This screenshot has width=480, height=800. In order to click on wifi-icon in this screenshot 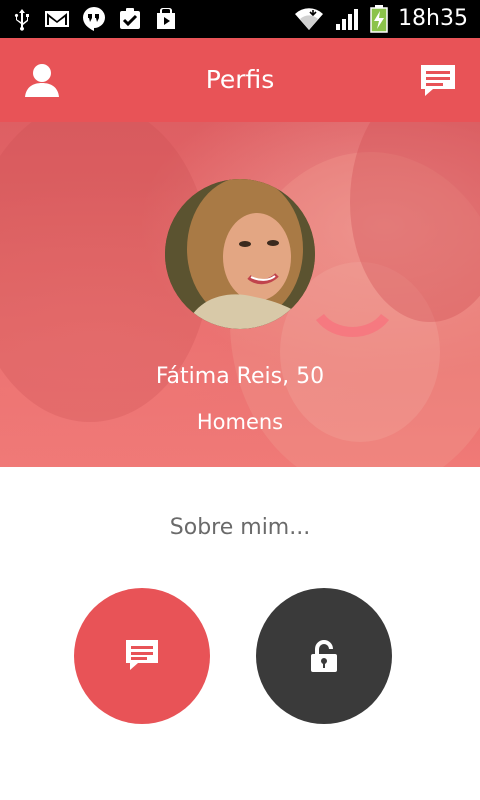, I will do `click(309, 19)`.